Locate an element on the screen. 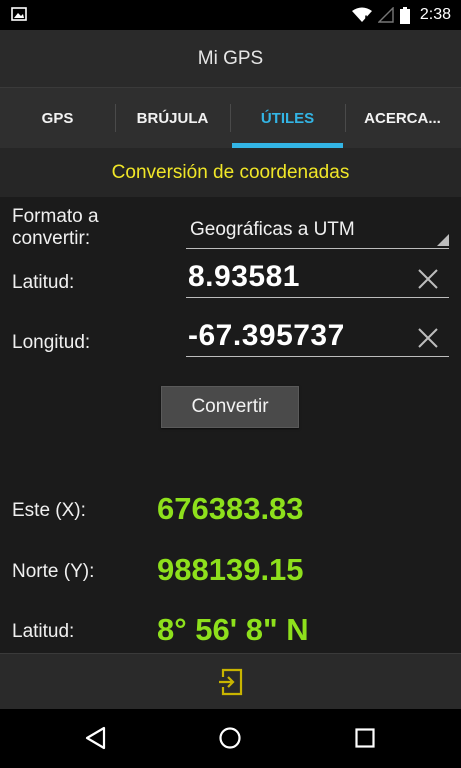 The image size is (461, 768). latitude-label: Latitud: is located at coordinates (43, 282).